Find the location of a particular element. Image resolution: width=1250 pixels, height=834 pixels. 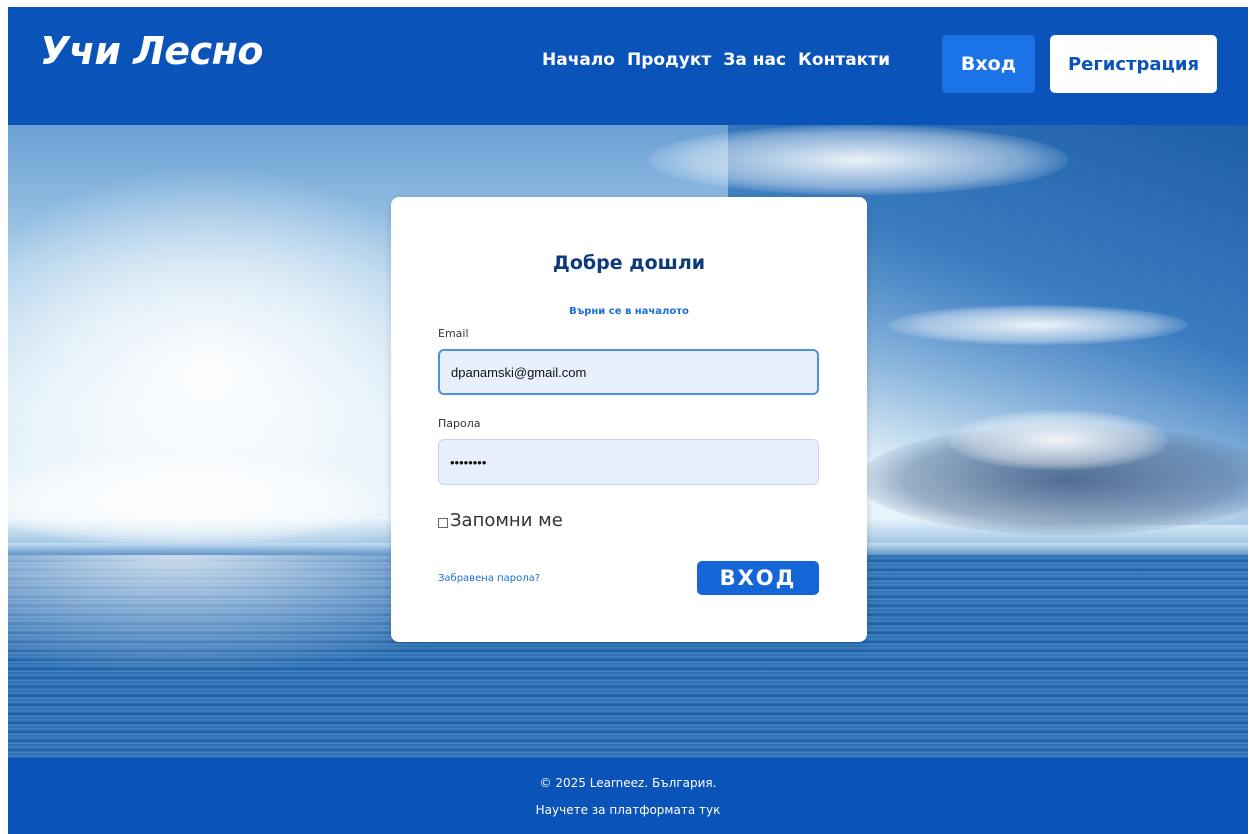

password-field is located at coordinates (628, 462).